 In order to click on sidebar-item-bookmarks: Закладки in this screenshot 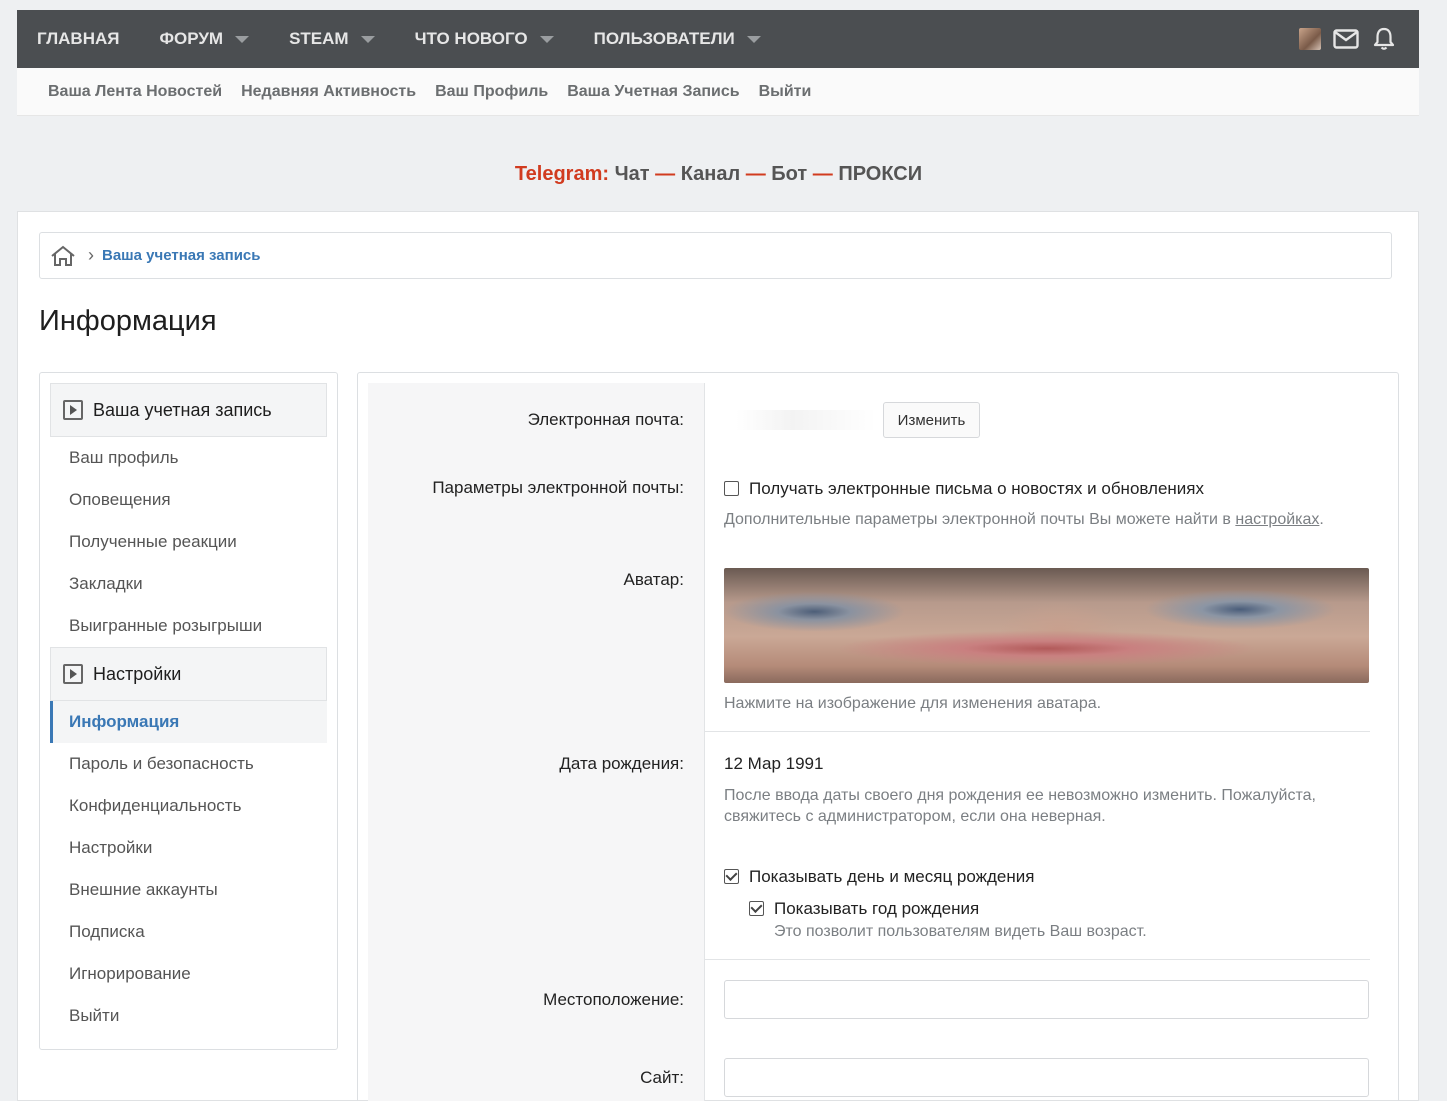, I will do `click(188, 584)`.